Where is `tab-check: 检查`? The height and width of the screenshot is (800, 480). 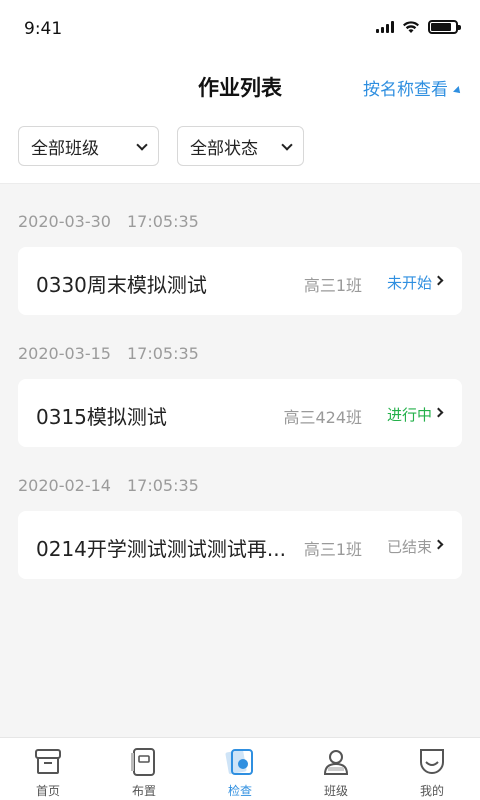
tab-check: 检查 is located at coordinates (240, 769).